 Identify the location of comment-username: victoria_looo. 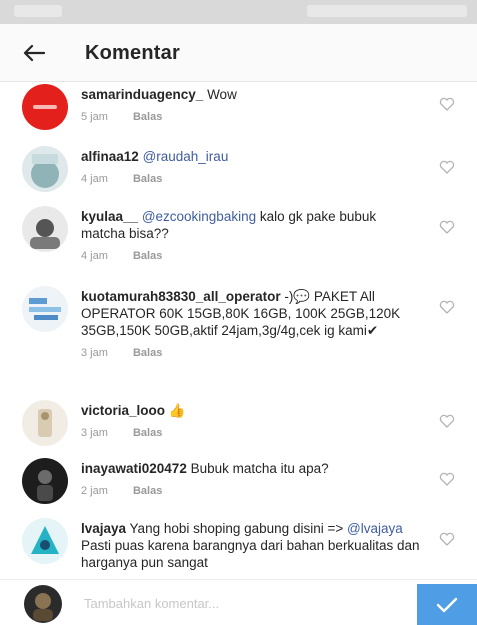
(123, 410).